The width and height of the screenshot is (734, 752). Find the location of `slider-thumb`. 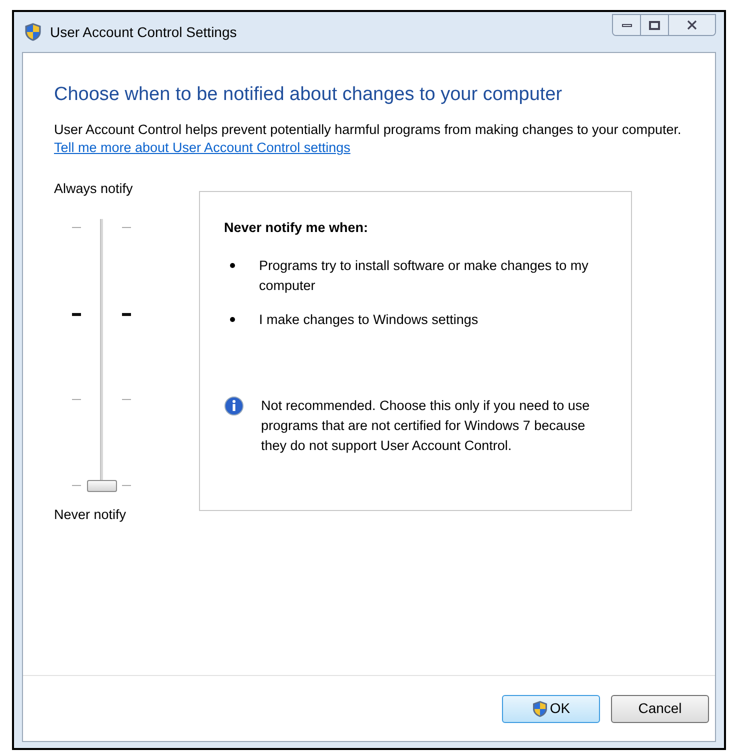

slider-thumb is located at coordinates (102, 486).